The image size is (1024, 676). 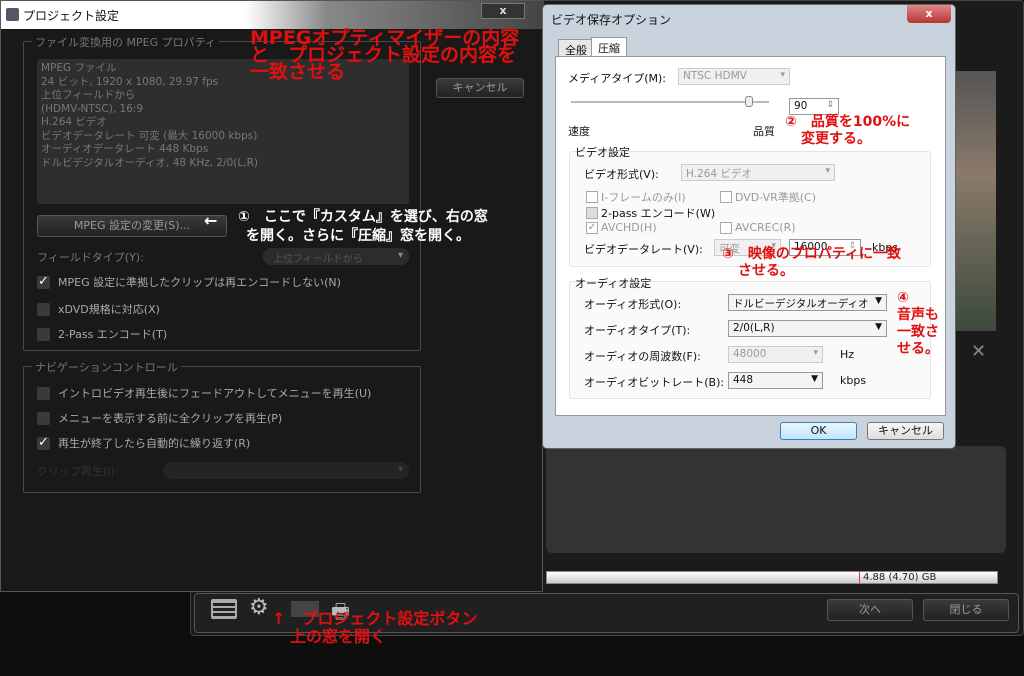 What do you see at coordinates (776, 197) in the screenshot?
I see `checkbox-label: DVD-VR準拠(C)` at bounding box center [776, 197].